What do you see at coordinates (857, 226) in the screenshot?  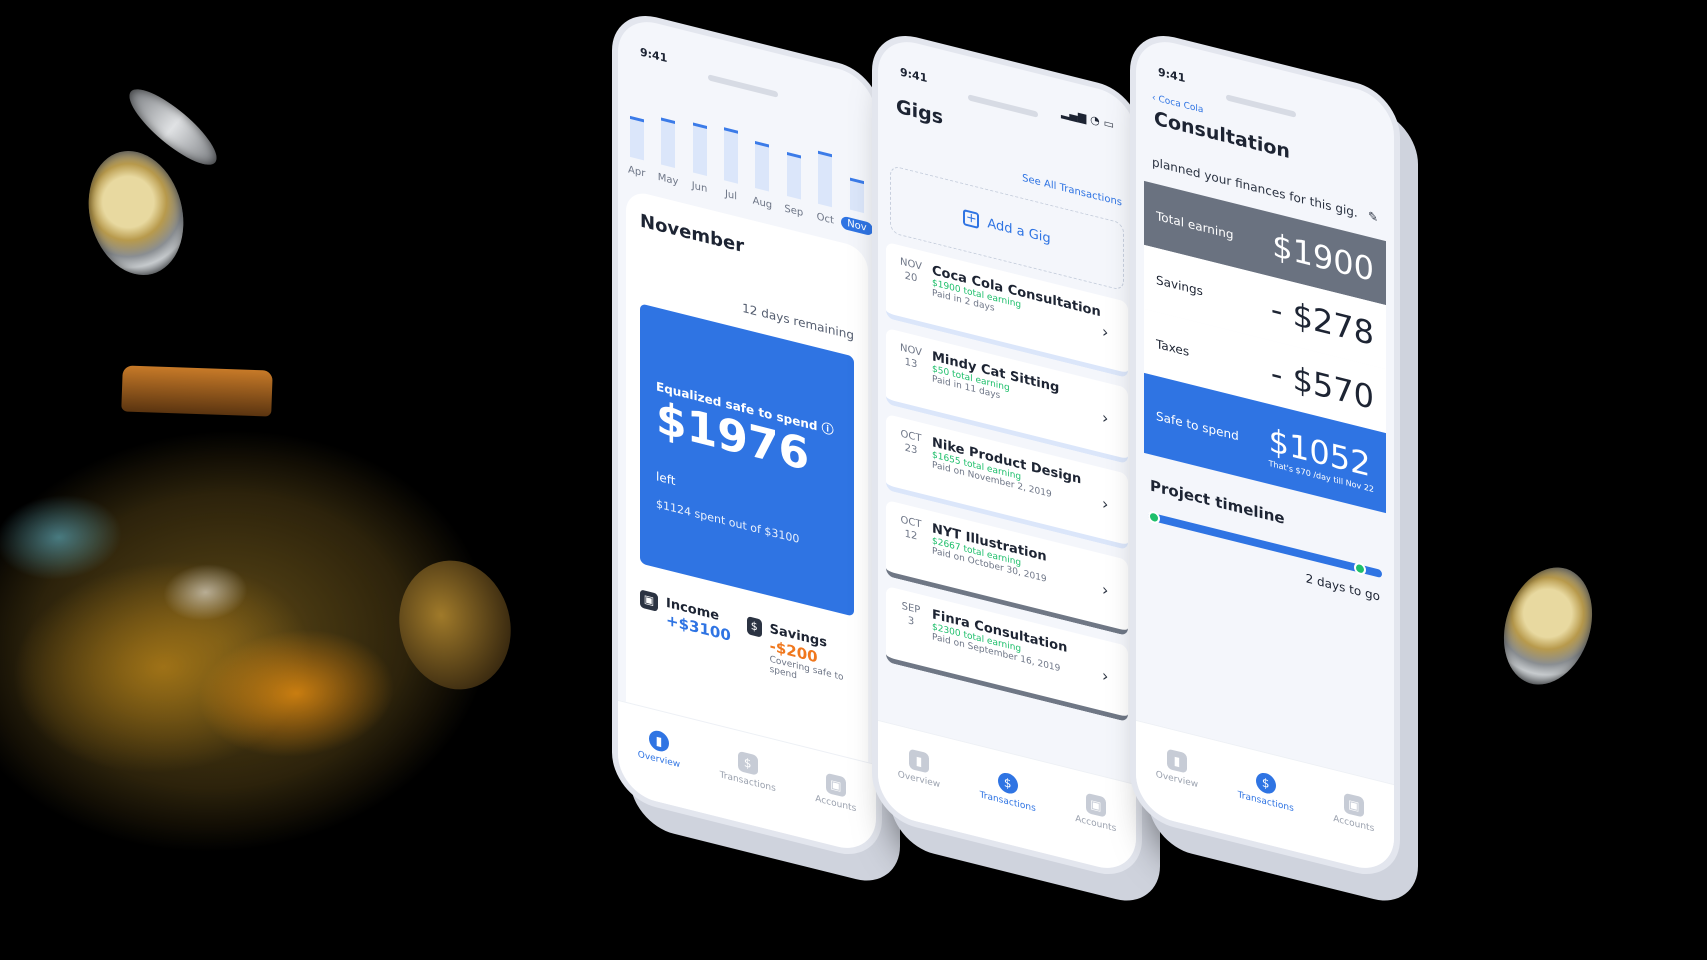 I see `month-bar-label: Nov` at bounding box center [857, 226].